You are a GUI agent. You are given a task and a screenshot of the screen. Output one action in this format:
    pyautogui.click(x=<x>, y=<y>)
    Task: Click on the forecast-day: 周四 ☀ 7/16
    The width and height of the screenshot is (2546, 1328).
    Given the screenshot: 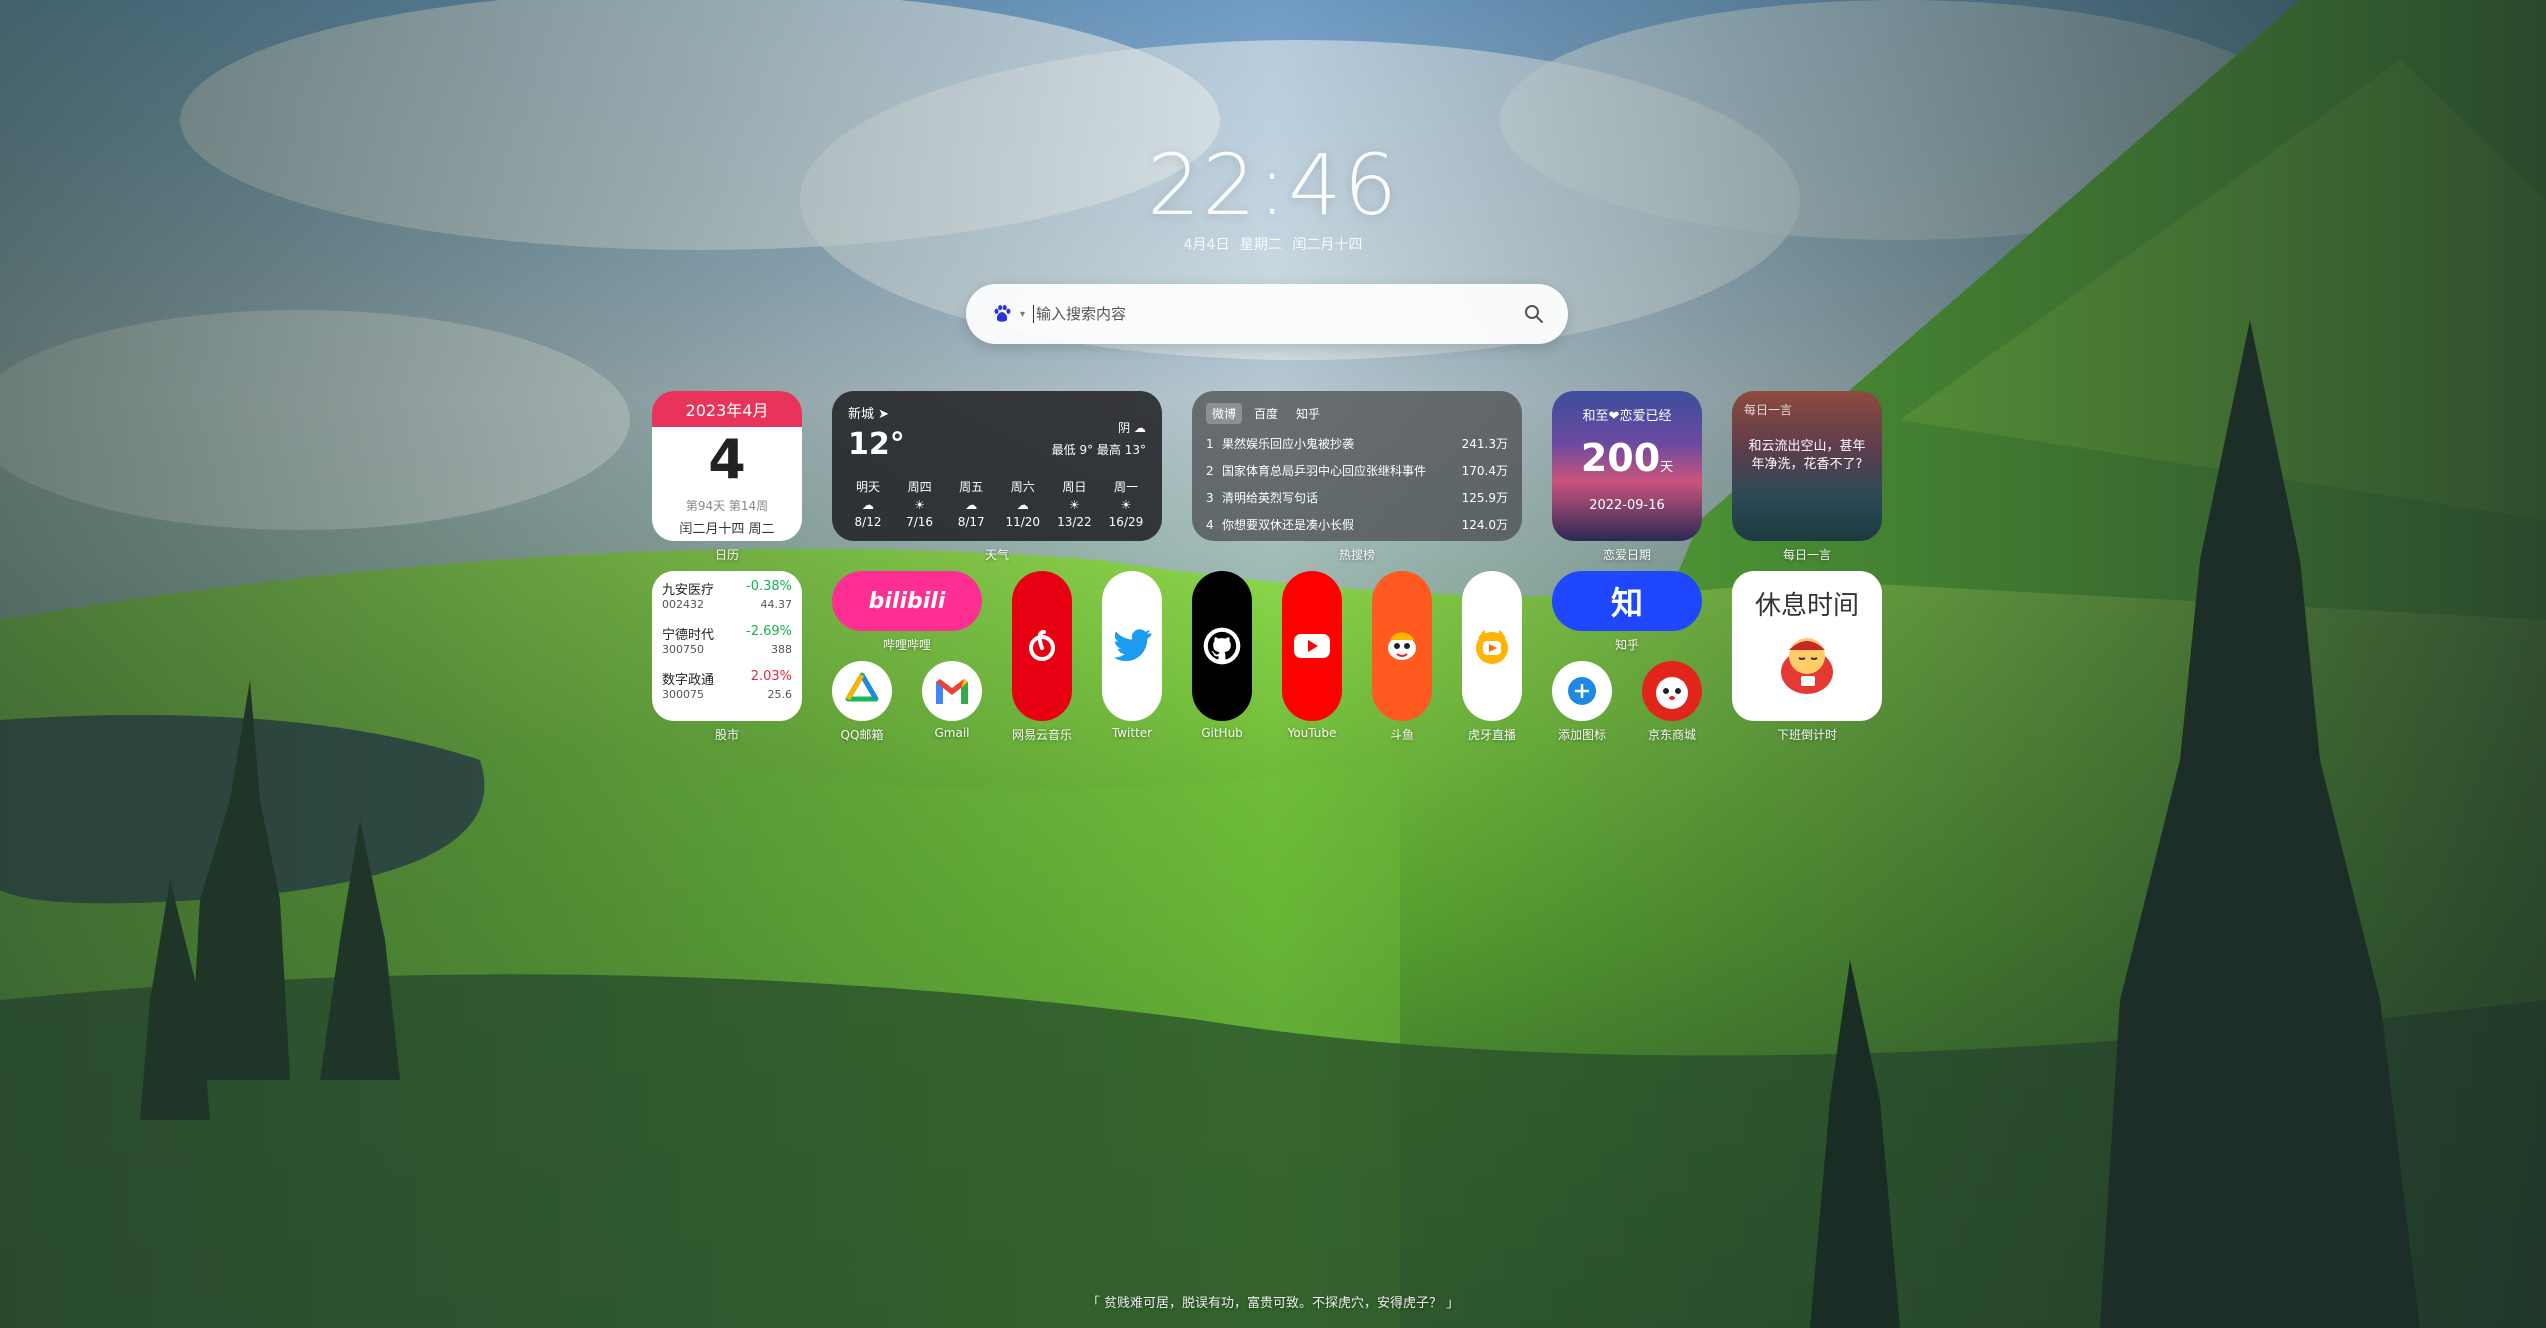 What is the action you would take?
    pyautogui.click(x=920, y=503)
    